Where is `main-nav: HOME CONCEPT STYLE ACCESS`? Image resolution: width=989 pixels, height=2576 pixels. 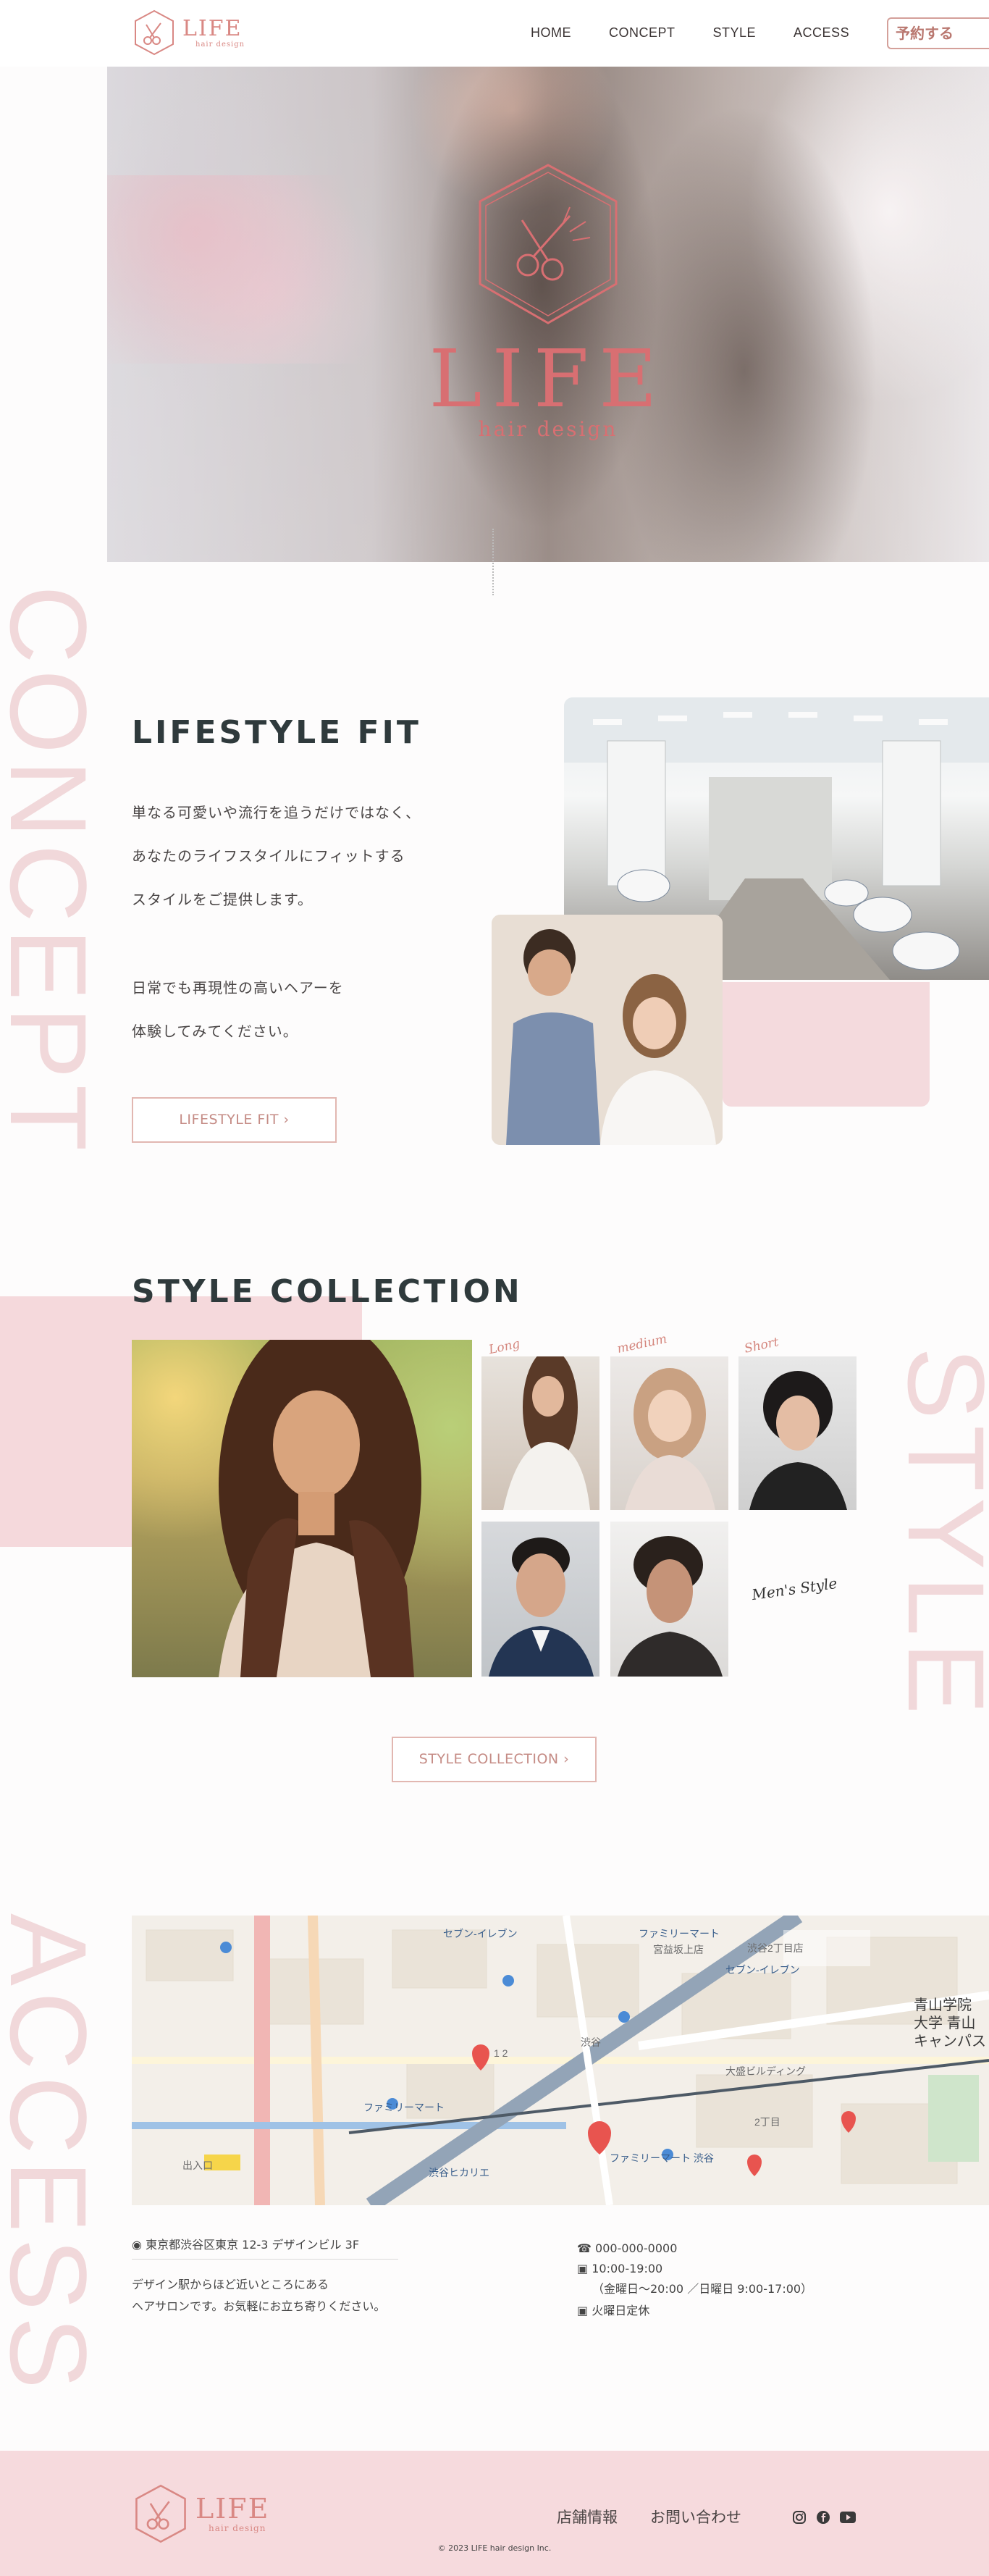
main-nav: HOME CONCEPT STYLE ACCESS is located at coordinates (709, 32).